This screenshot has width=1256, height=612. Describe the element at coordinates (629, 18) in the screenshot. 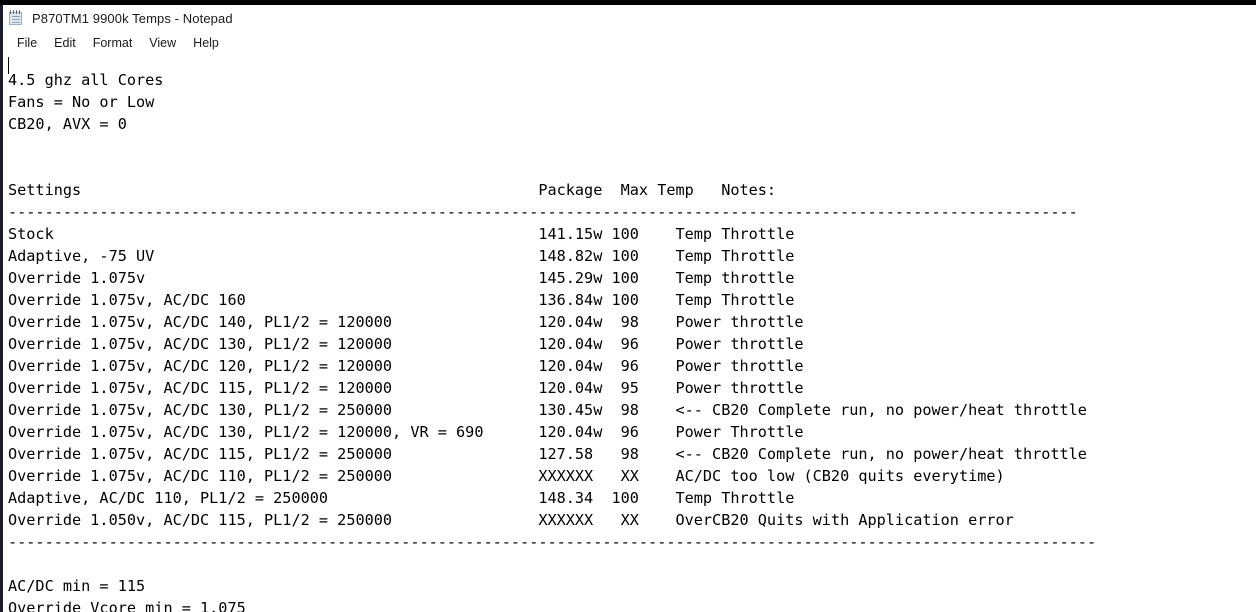

I see `title-bar: P870TM1 9900k Temps - Notepad` at that location.